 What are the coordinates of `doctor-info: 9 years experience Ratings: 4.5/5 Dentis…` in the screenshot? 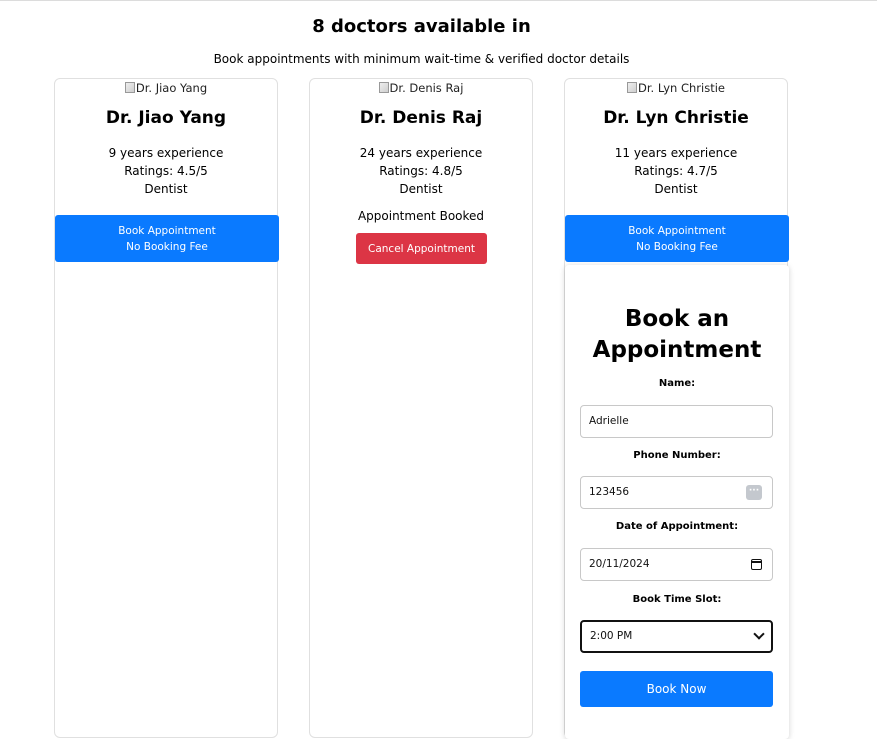 It's located at (166, 171).